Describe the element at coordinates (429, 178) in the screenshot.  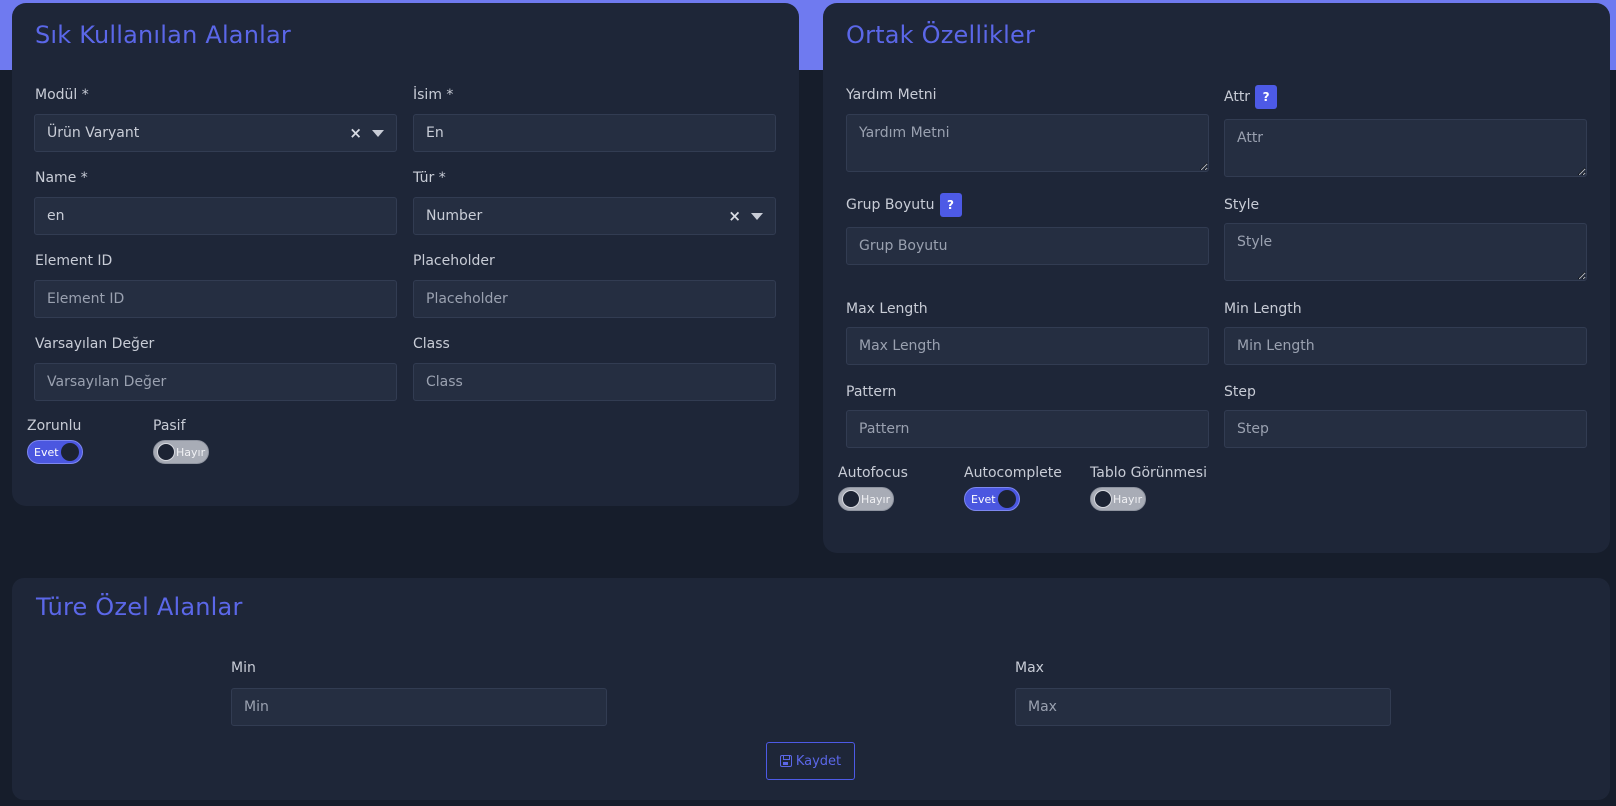
I see `tur-label: Tür *` at that location.